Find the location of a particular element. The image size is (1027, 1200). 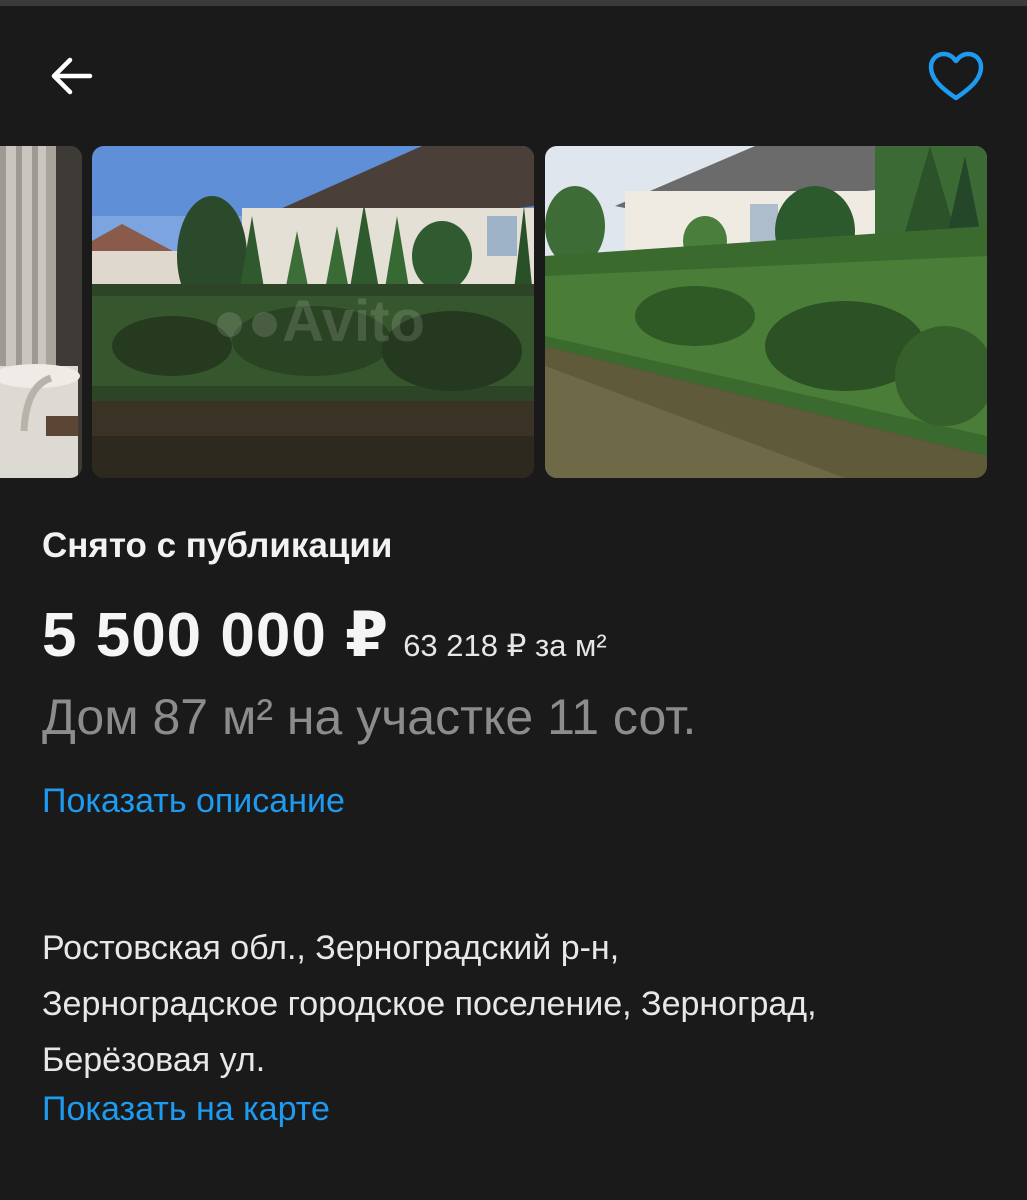

show-on-map-link: Показать на карте is located at coordinates (186, 1109).